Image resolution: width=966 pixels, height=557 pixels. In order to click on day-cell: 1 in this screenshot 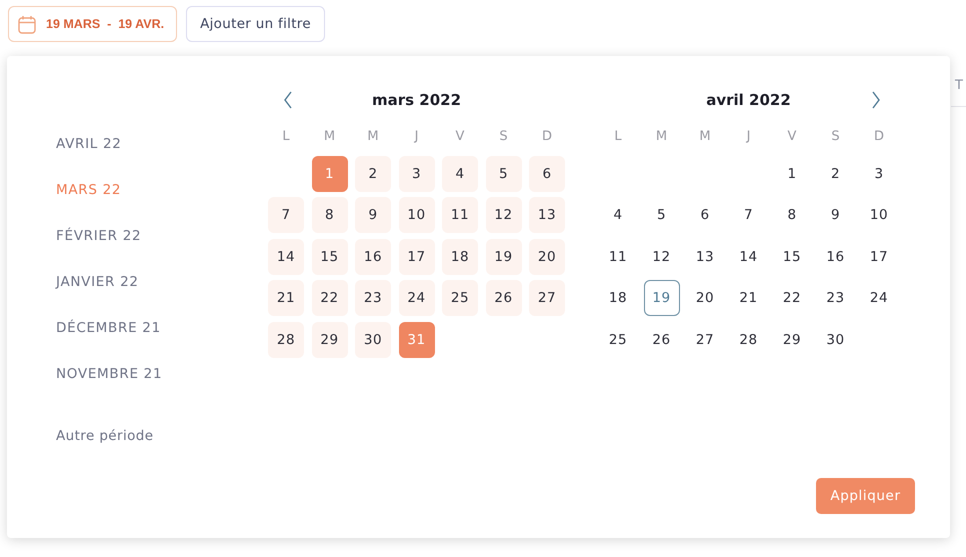, I will do `click(792, 174)`.